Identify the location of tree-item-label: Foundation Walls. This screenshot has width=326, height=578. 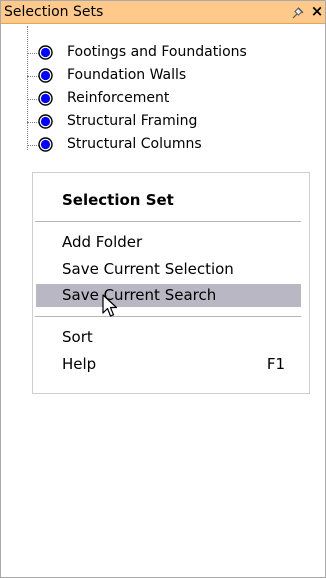
(127, 75).